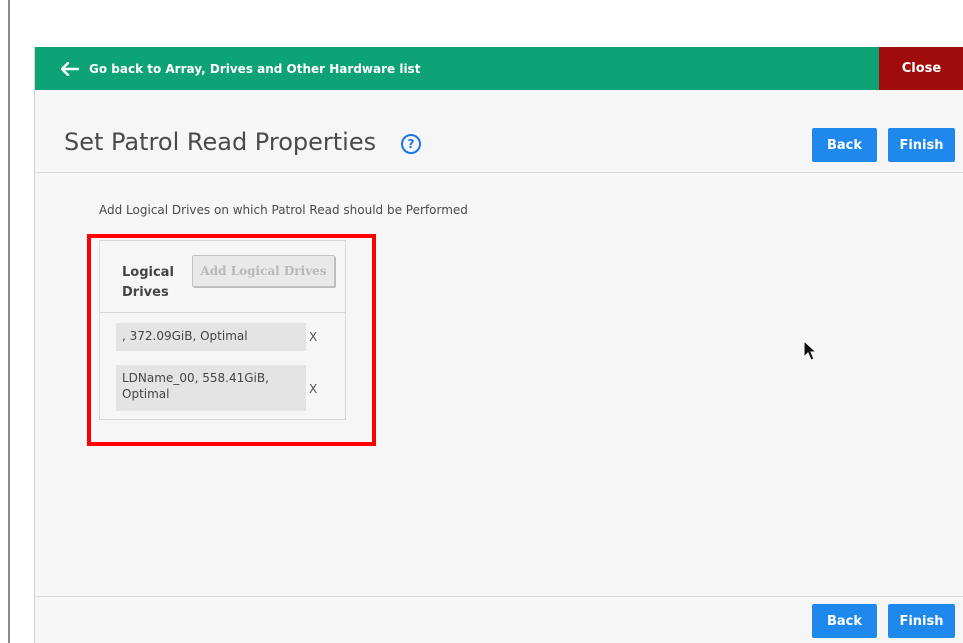 This screenshot has height=643, width=963. What do you see at coordinates (921, 68) in the screenshot?
I see `close-button: Close` at bounding box center [921, 68].